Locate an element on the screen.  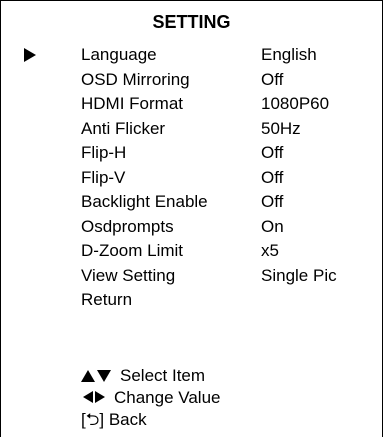
menu-item-label: Osdprompts is located at coordinates (127, 226).